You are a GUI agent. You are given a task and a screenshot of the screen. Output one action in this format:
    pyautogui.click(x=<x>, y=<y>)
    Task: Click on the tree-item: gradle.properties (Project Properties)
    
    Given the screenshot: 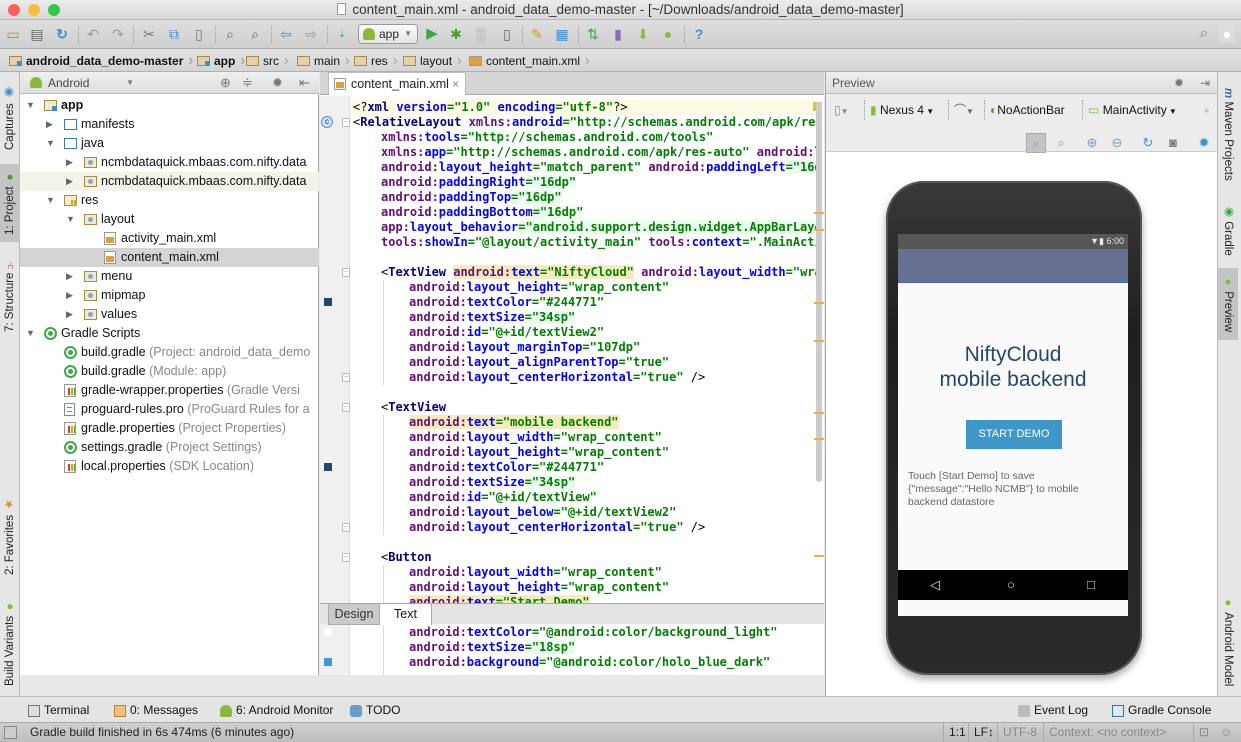 What is the action you would take?
    pyautogui.click(x=169, y=428)
    